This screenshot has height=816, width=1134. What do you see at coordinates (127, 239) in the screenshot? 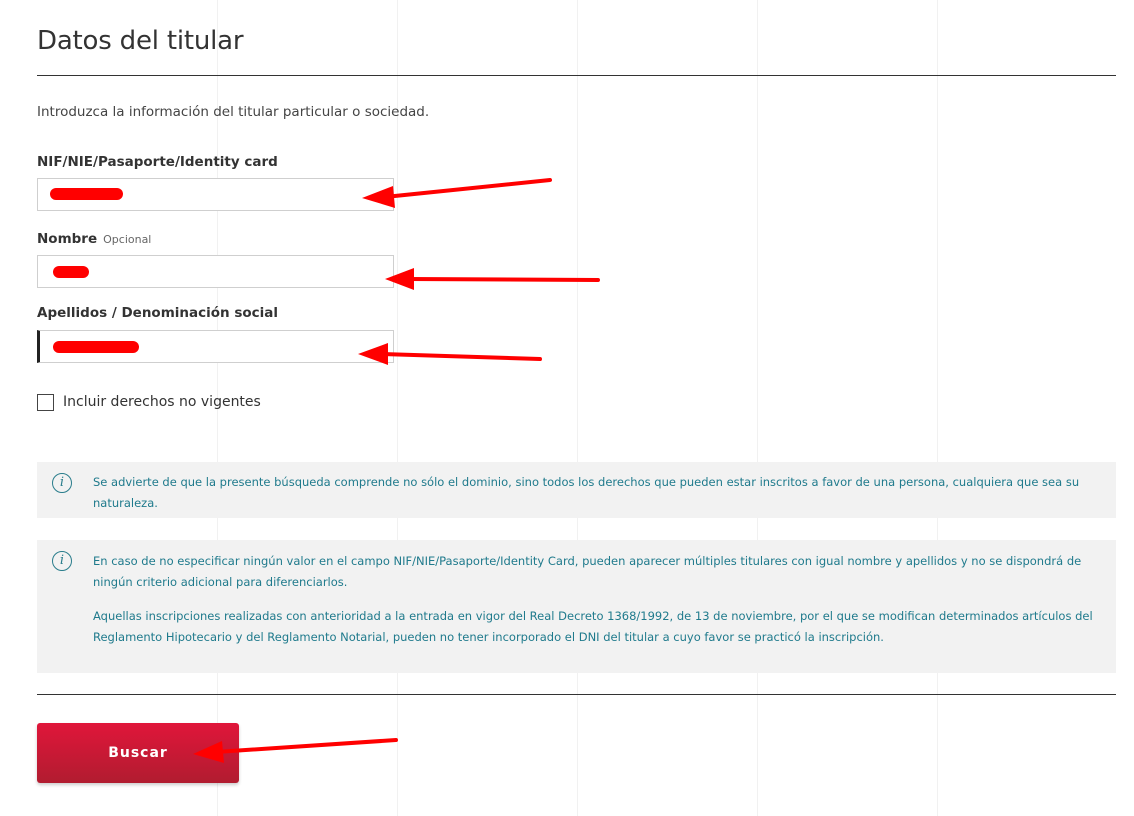
I see `optional-tag: Opcional` at bounding box center [127, 239].